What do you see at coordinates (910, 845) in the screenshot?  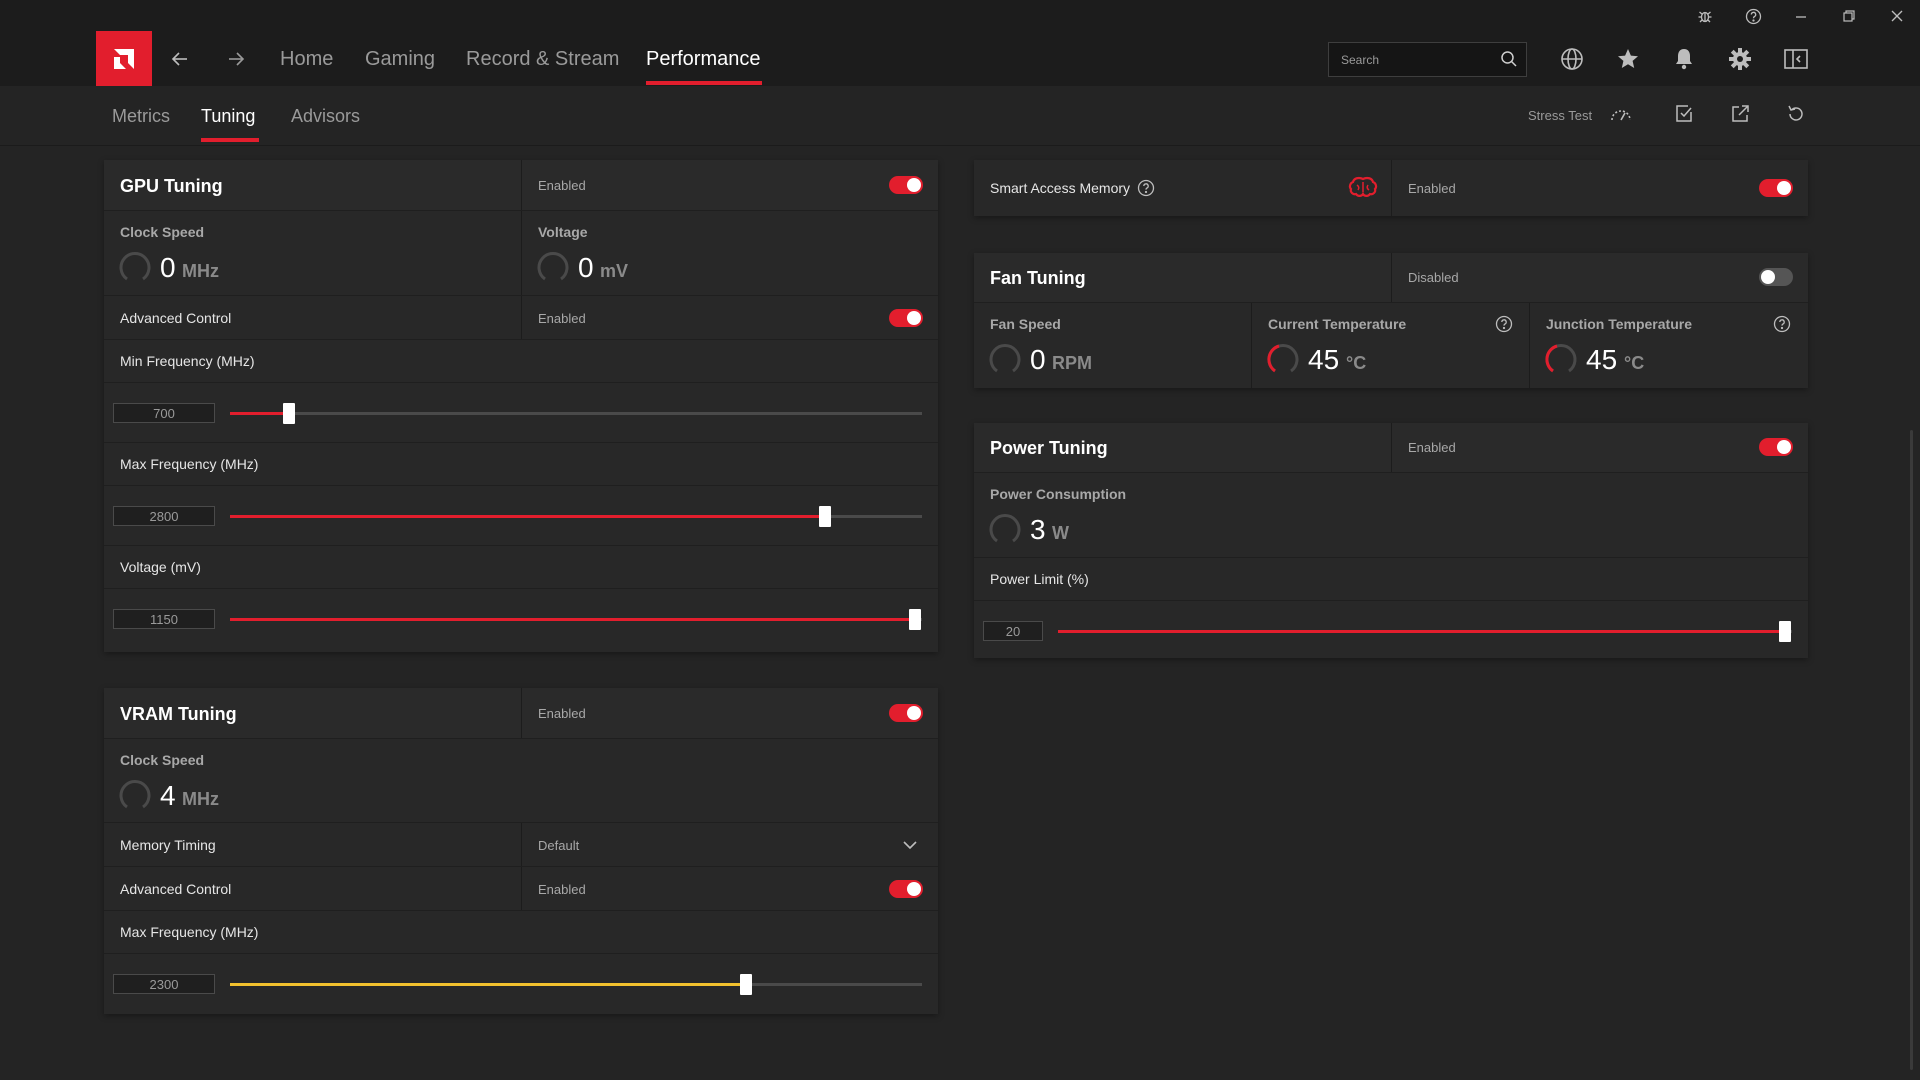 I see `chevron-down-icon` at bounding box center [910, 845].